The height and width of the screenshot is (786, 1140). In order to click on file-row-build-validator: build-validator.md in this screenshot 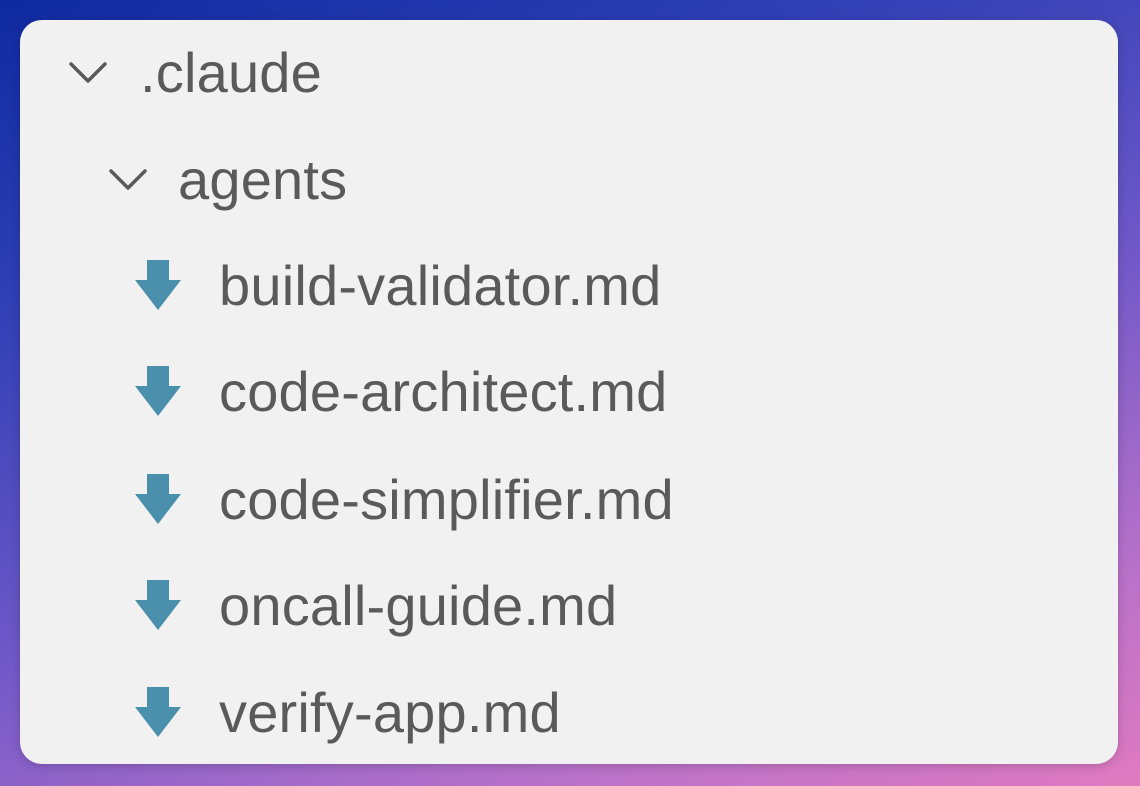, I will do `click(396, 286)`.